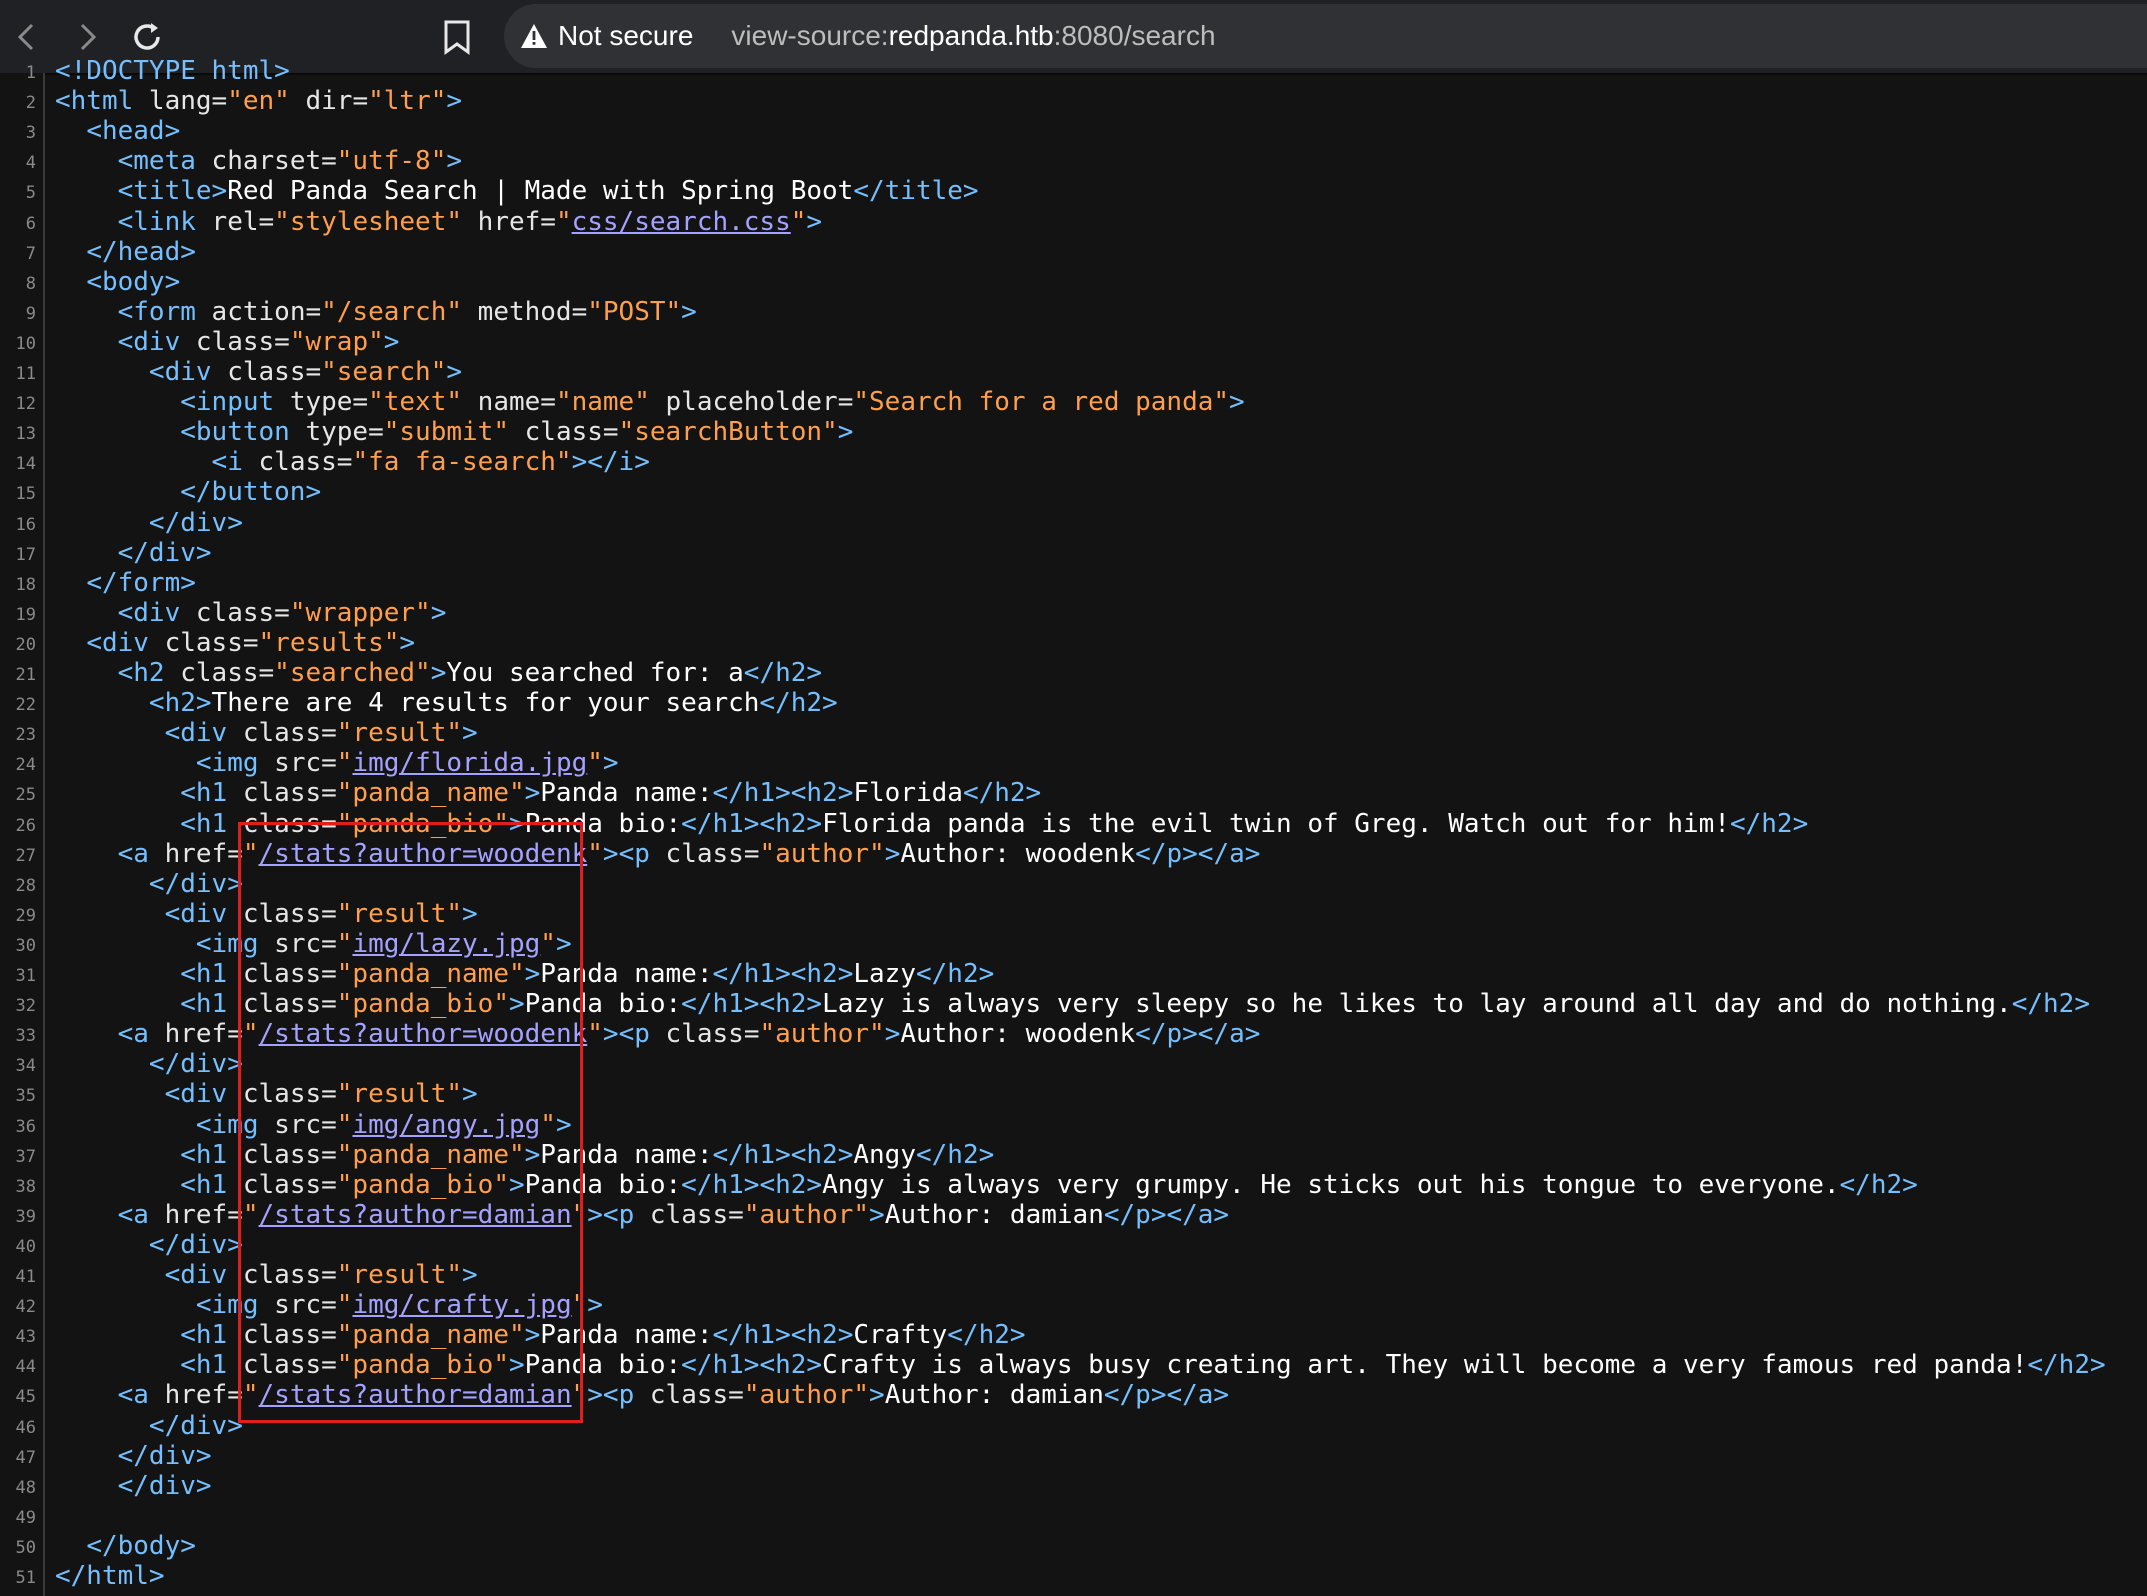  Describe the element at coordinates (25, 584) in the screenshot. I see `line-number: 18` at that location.